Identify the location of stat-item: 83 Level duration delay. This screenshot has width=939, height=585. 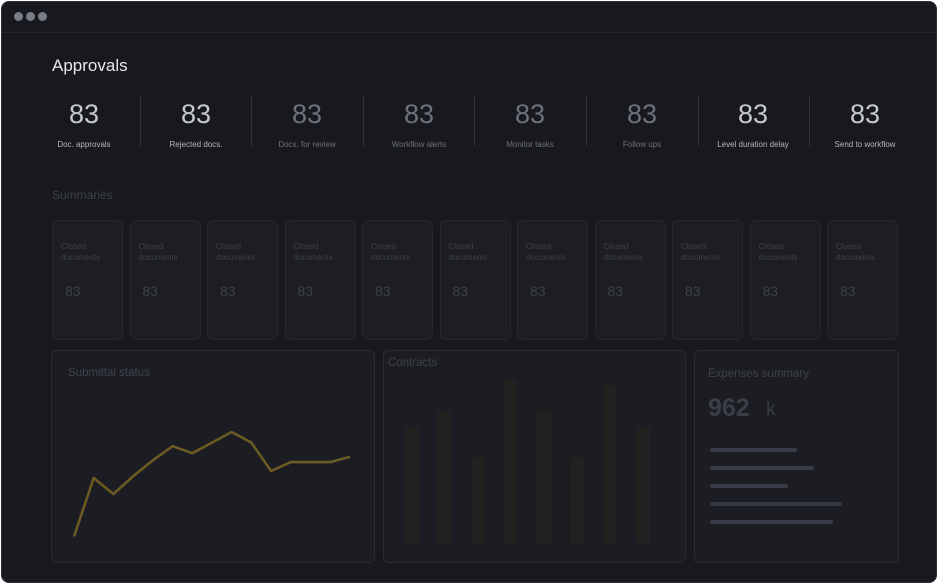
(753, 123).